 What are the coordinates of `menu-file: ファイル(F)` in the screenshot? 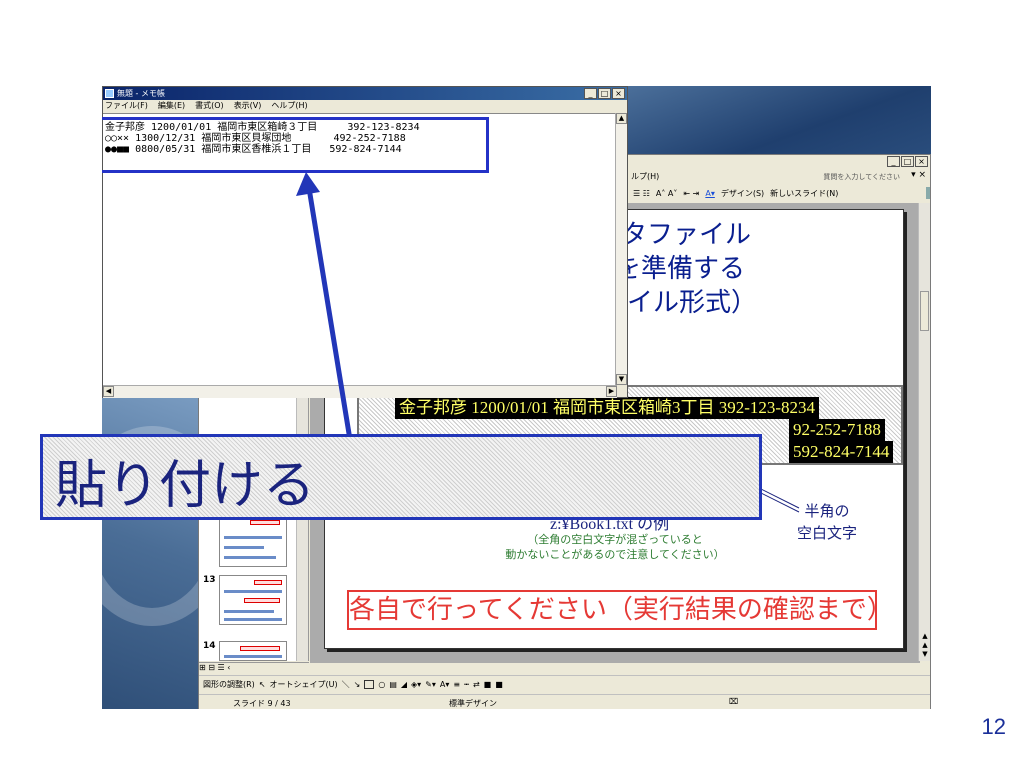 It's located at (126, 106).